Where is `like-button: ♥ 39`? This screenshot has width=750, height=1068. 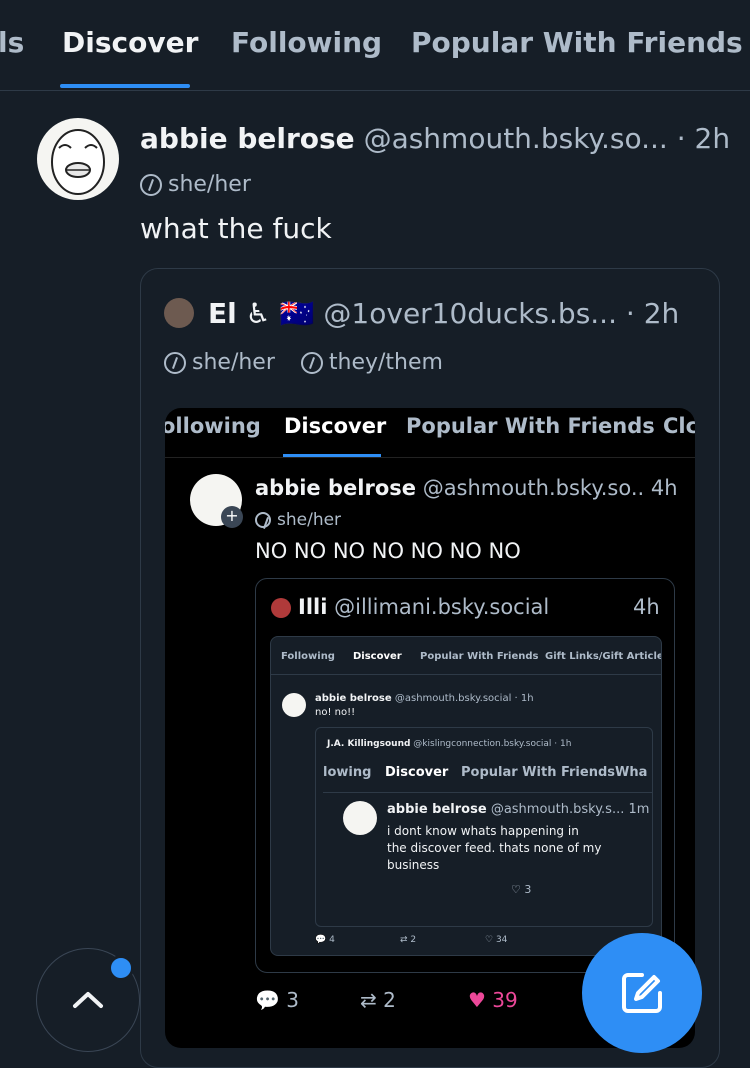
like-button: ♥ 39 is located at coordinates (493, 1000).